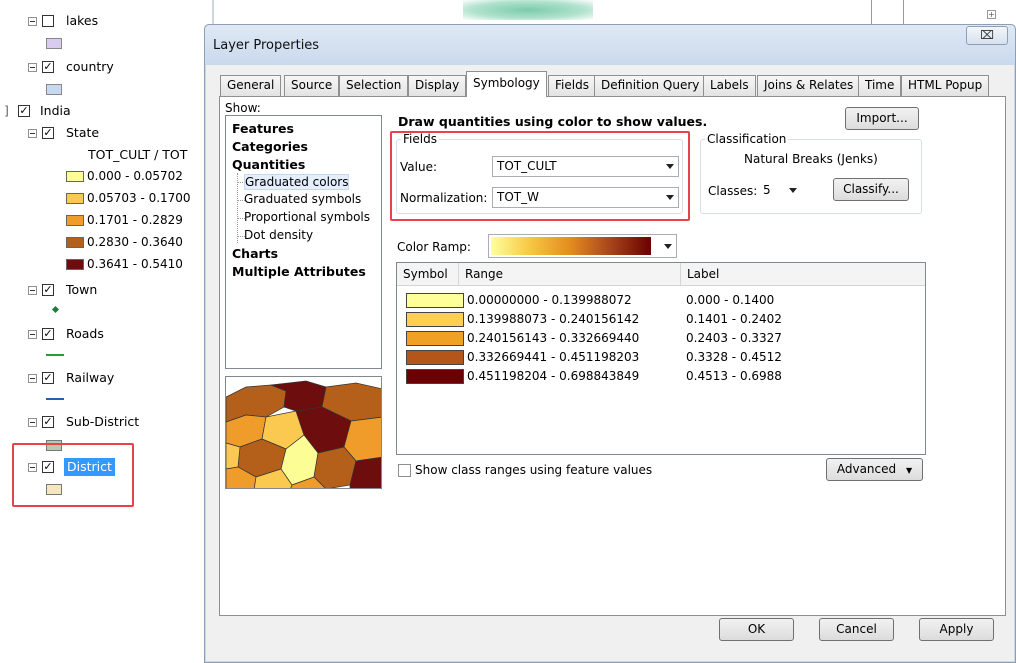  I want to click on show-ranges-checkbox, so click(404, 470).